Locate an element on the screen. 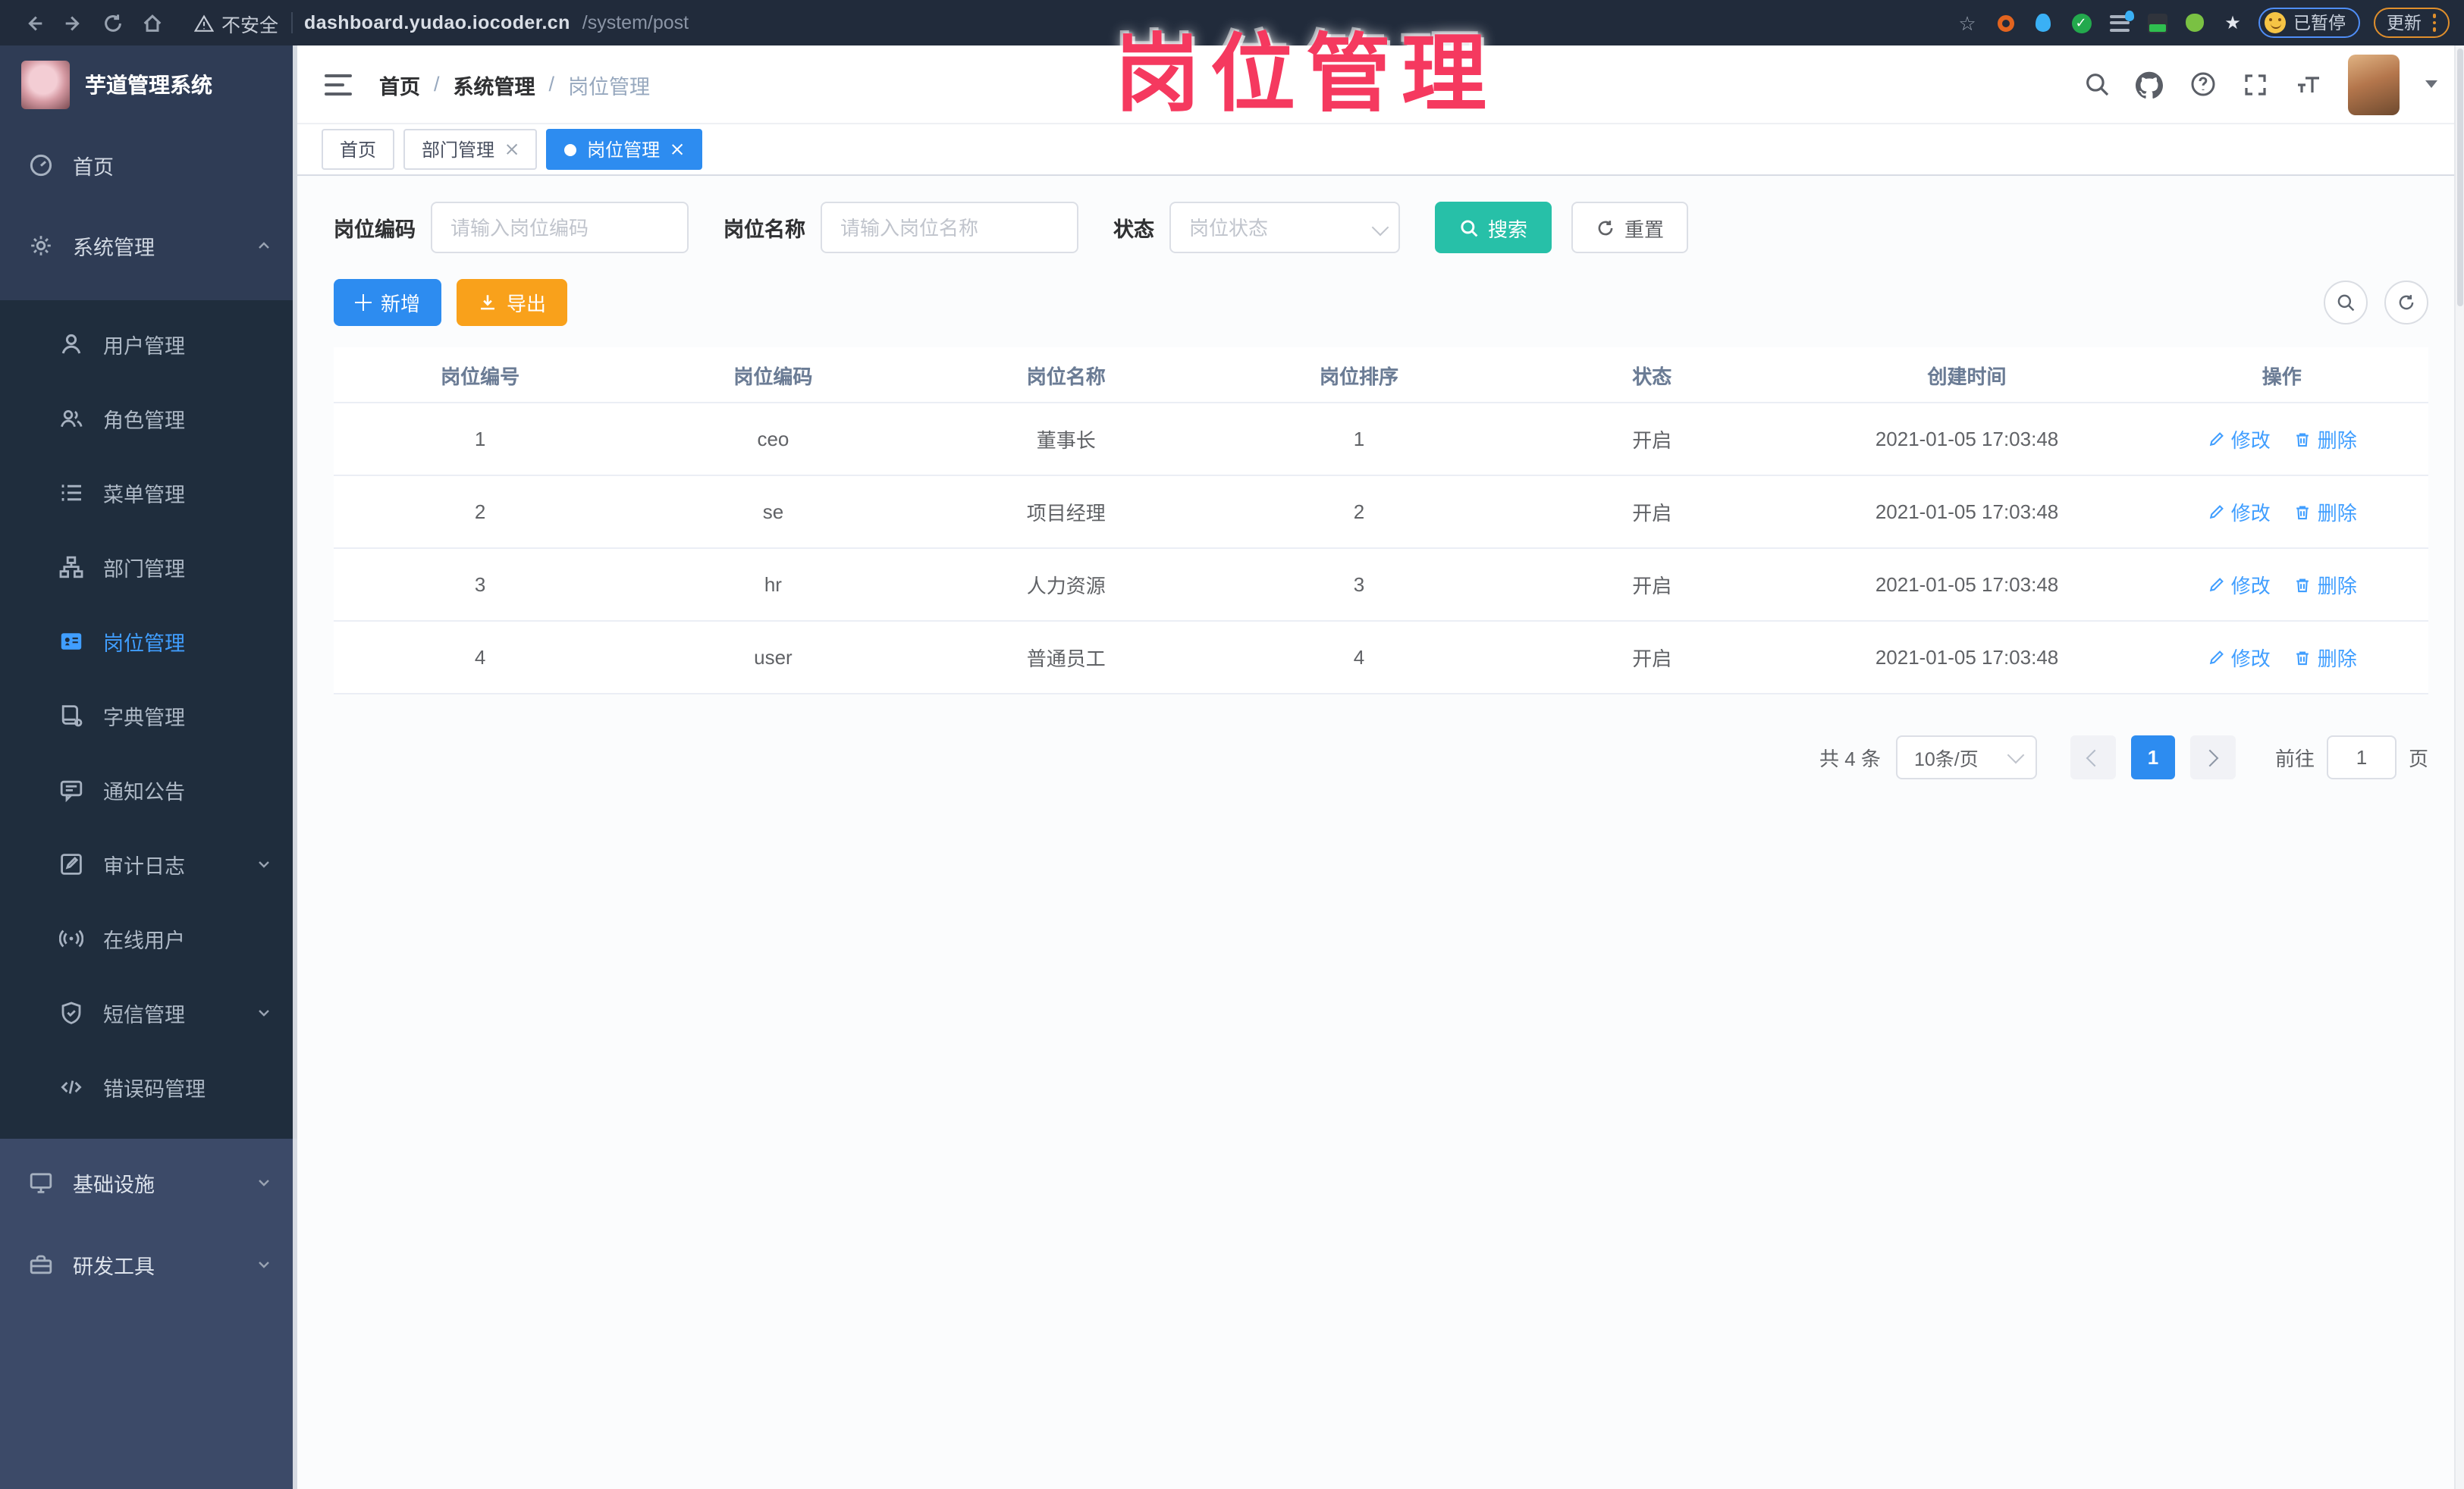 This screenshot has height=1489, width=2464. sidebar-item-roles: 角色管理 is located at coordinates (148, 418).